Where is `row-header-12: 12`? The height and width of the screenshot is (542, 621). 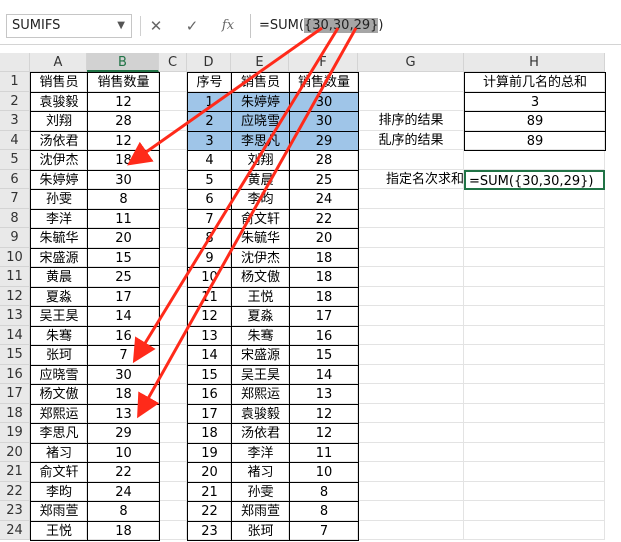
row-header-12: 12 is located at coordinates (15, 296).